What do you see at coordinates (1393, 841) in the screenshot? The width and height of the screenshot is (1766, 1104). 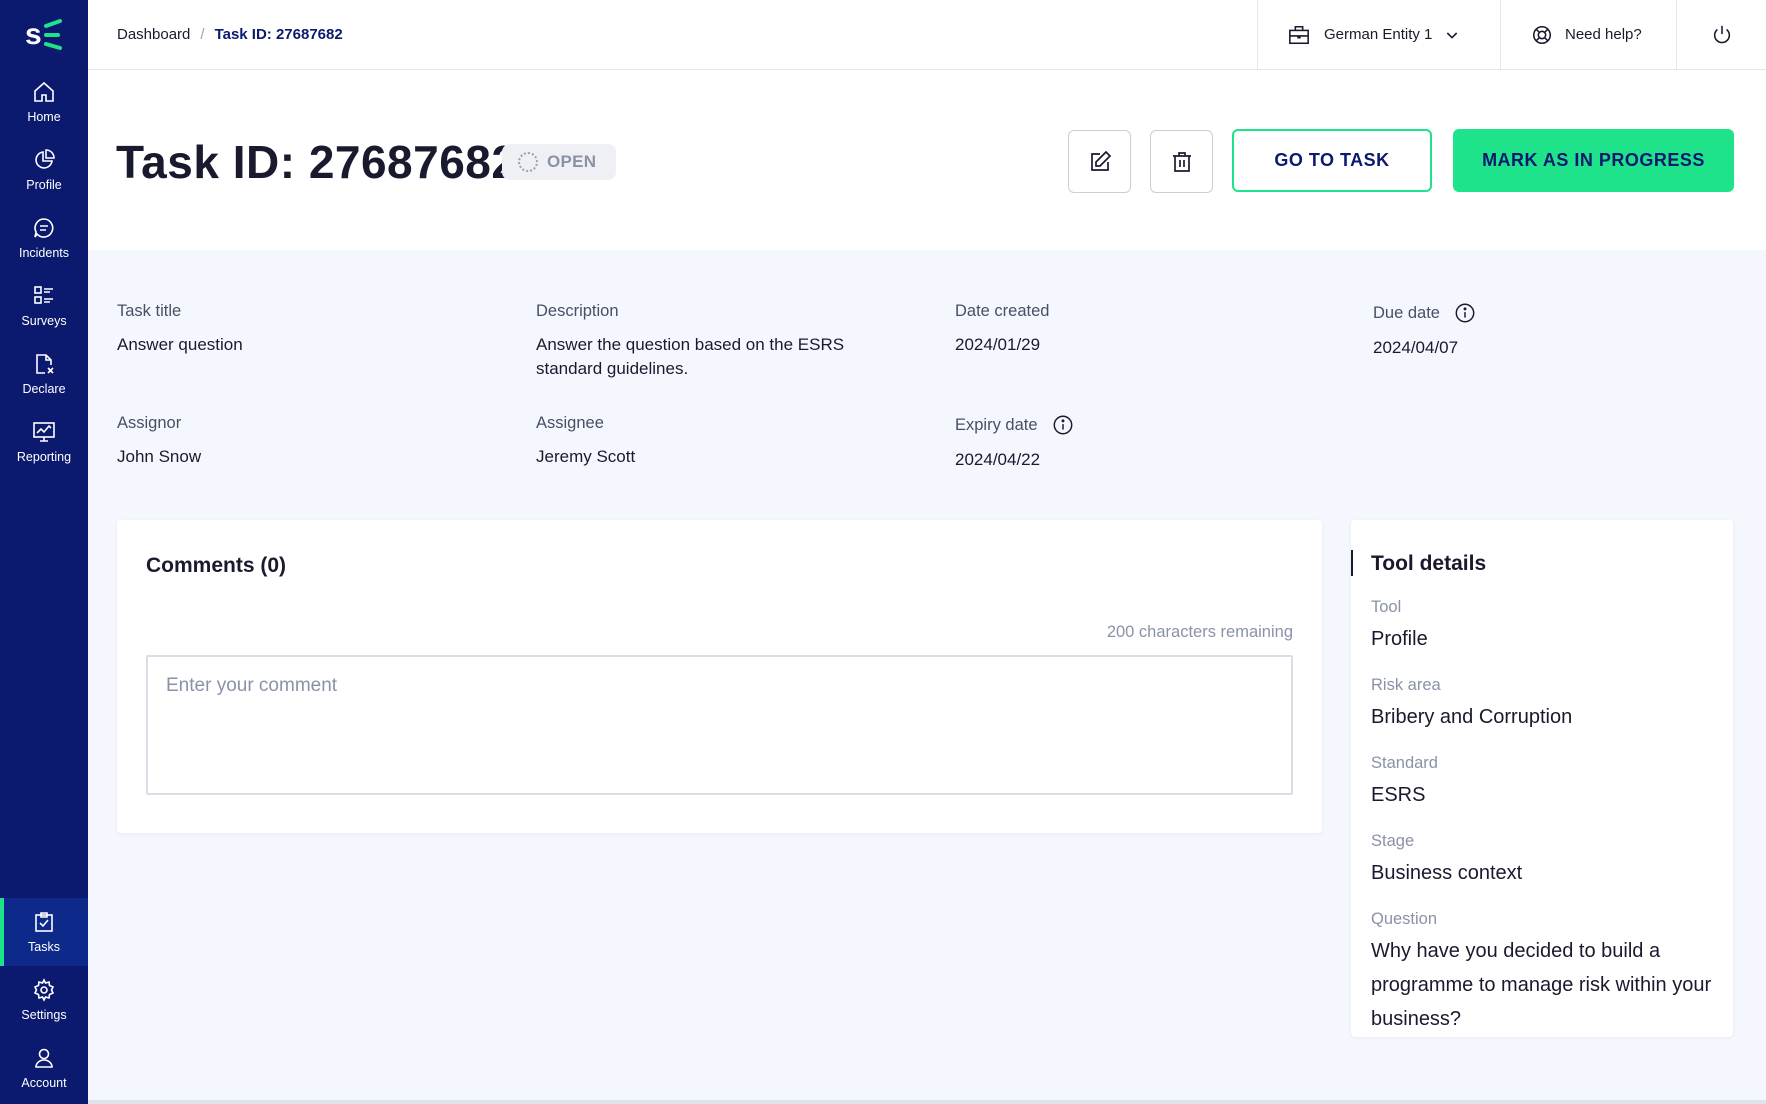 I see `tool-label: Stage` at bounding box center [1393, 841].